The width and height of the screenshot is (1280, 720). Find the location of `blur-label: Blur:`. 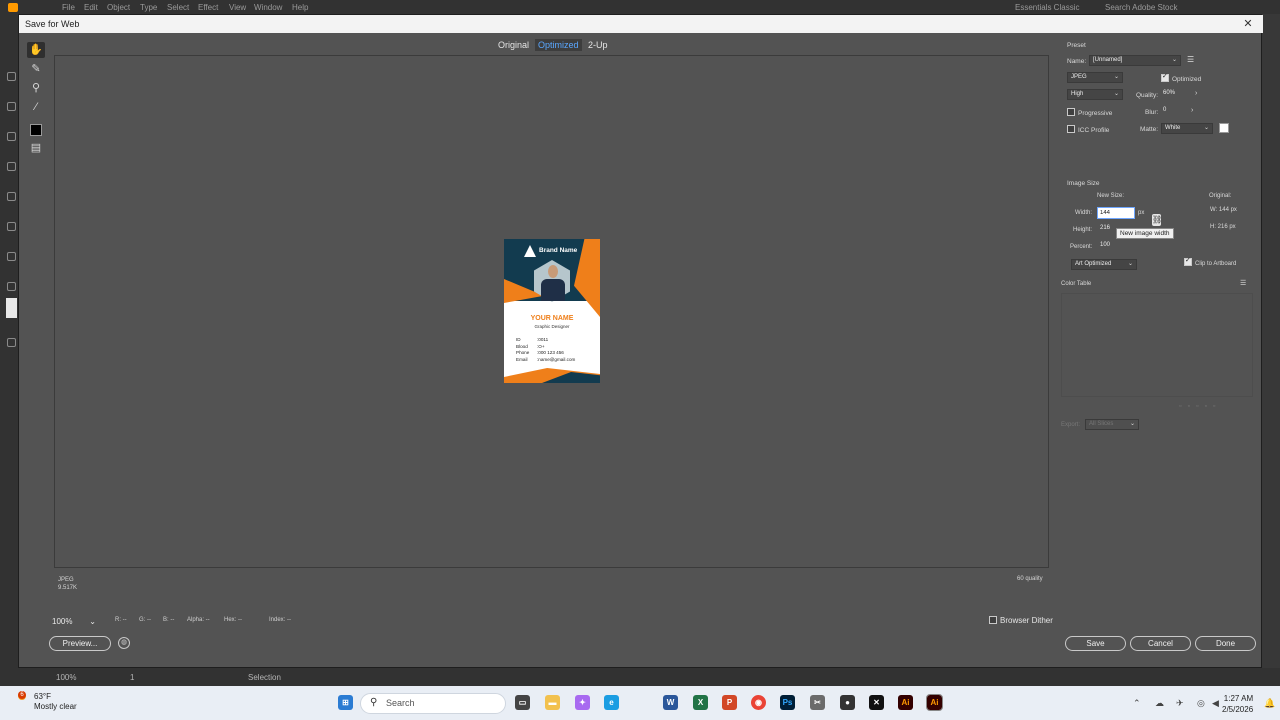

blur-label: Blur: is located at coordinates (1152, 112).